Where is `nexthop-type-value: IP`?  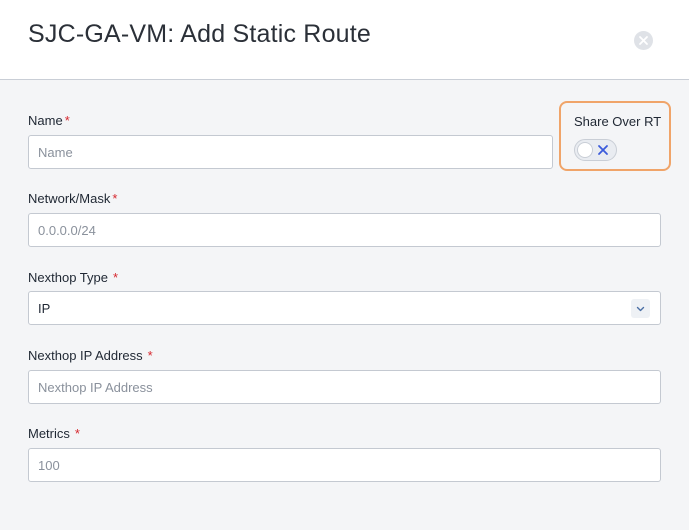 nexthop-type-value: IP is located at coordinates (44, 308).